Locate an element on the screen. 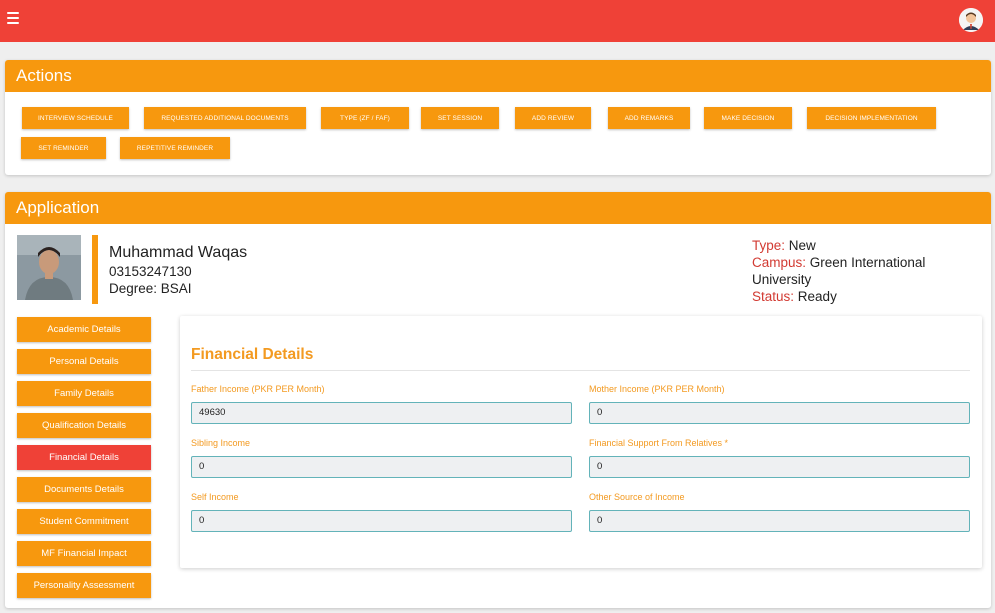 This screenshot has width=995, height=613. sidebar-item-personal-details: Personal Details is located at coordinates (84, 361).